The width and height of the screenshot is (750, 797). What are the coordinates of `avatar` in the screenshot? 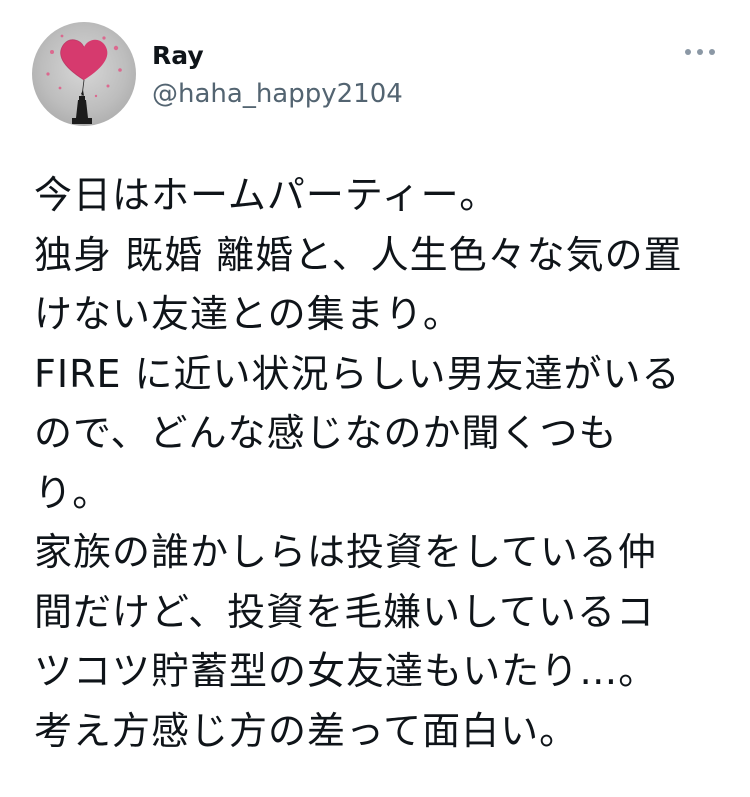 It's located at (84, 74).